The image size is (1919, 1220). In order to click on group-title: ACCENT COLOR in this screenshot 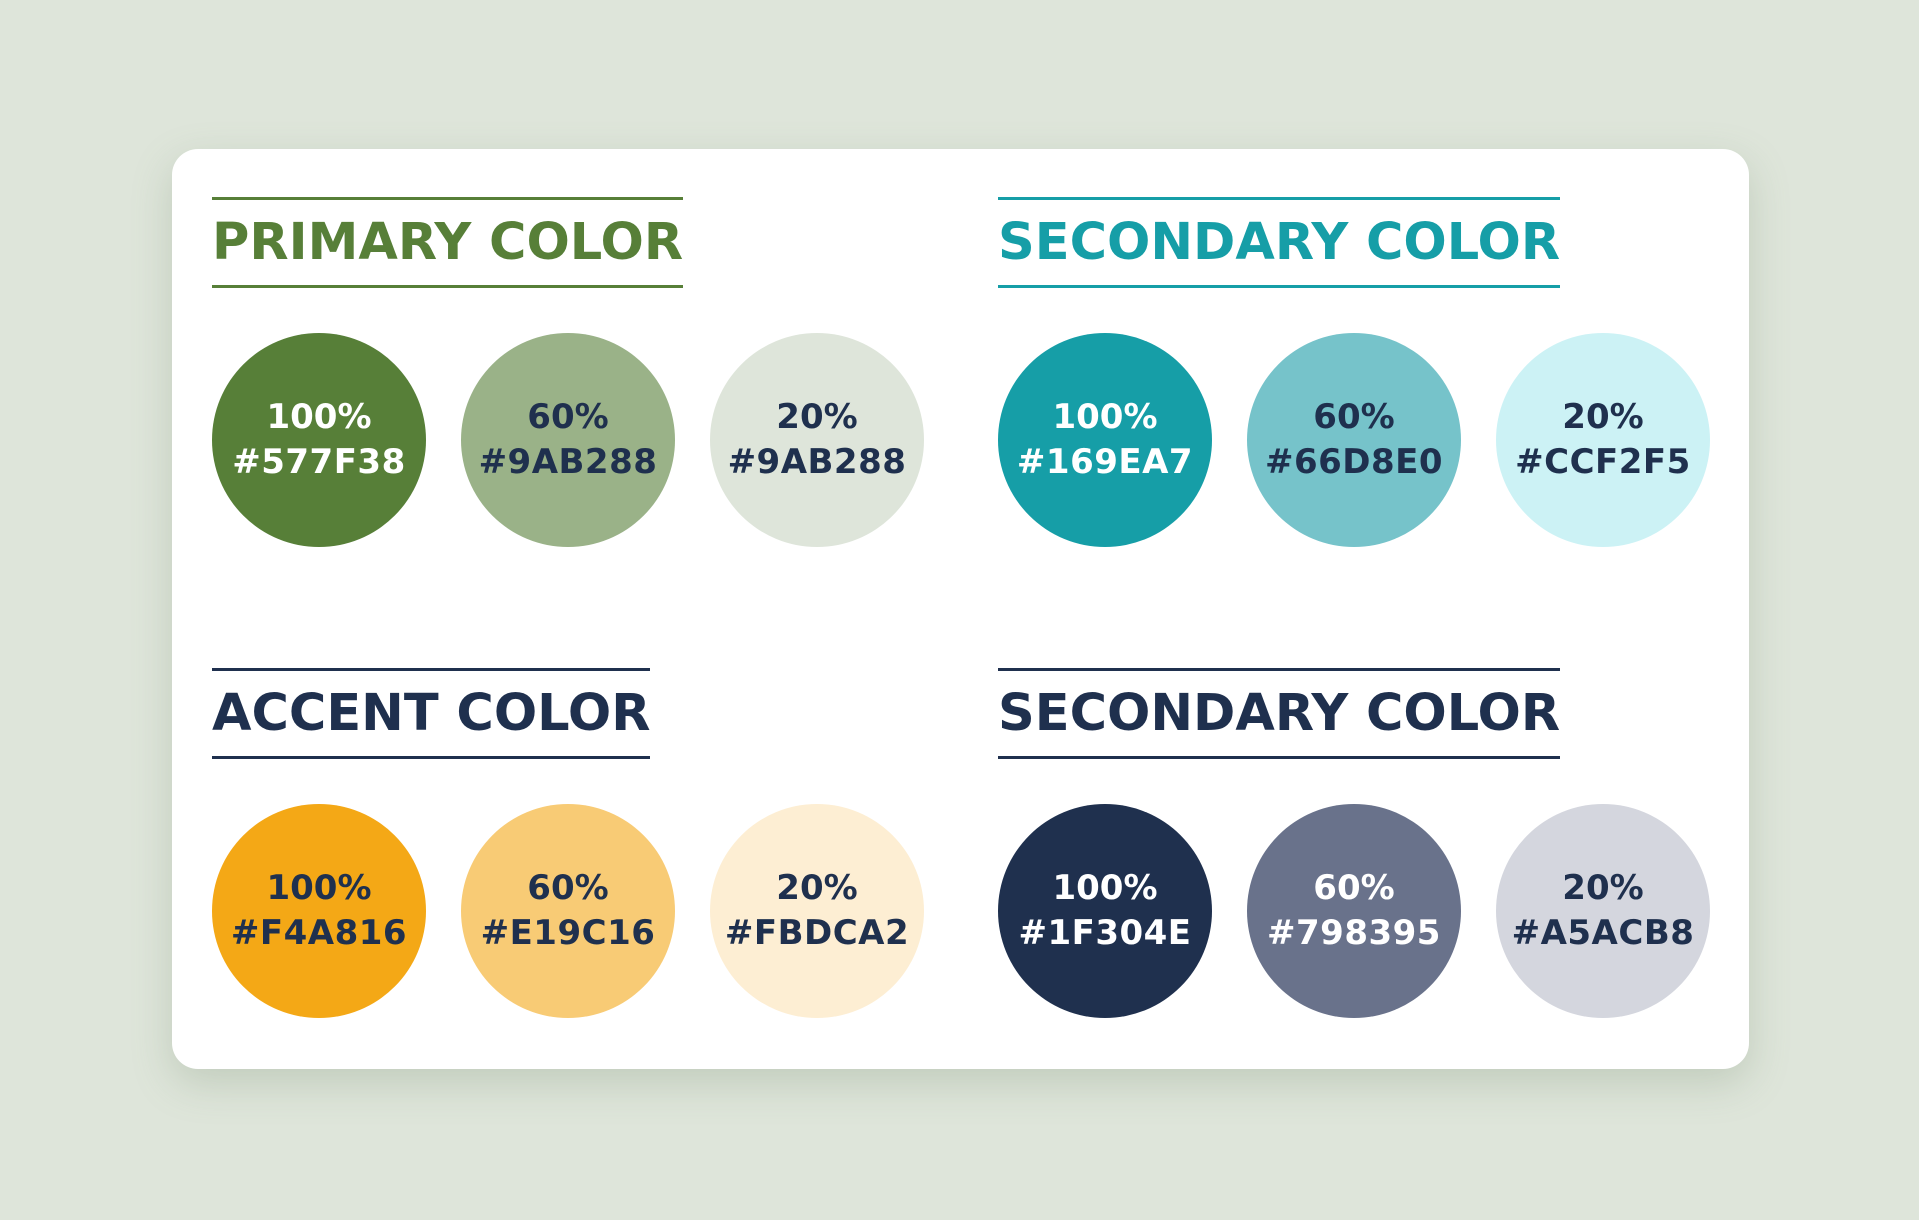, I will do `click(431, 713)`.